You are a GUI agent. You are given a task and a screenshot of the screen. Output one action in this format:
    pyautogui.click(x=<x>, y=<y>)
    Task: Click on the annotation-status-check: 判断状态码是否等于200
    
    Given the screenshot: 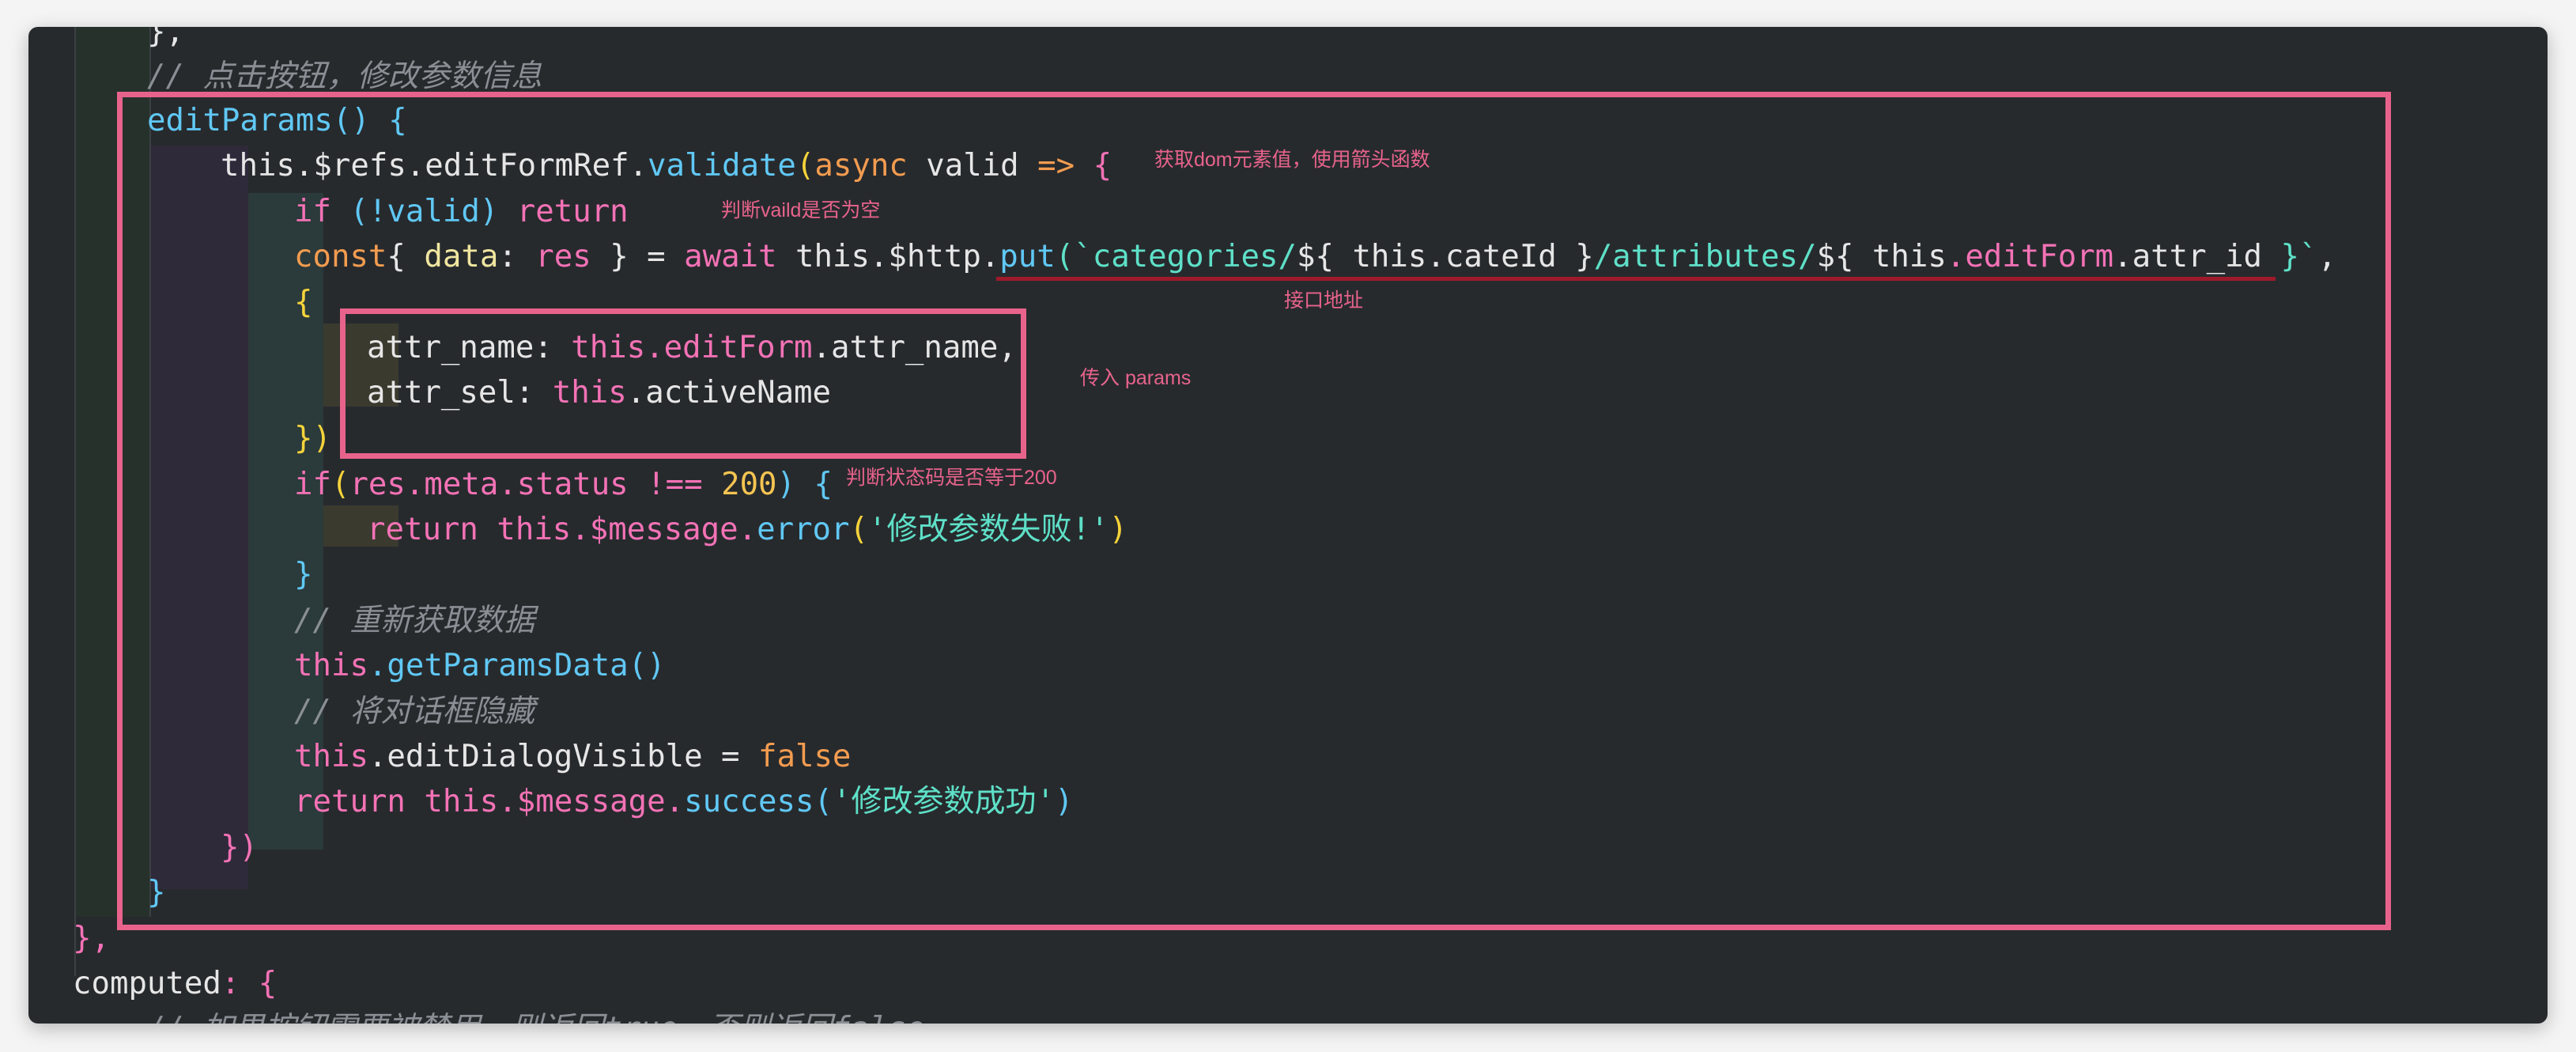 What is the action you would take?
    pyautogui.click(x=951, y=478)
    